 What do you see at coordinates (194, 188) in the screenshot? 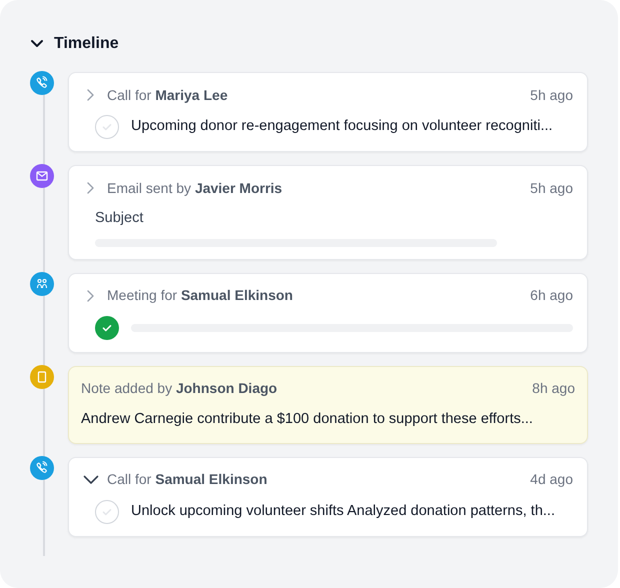
I see `activity-title: Email sent by Javier Morris` at bounding box center [194, 188].